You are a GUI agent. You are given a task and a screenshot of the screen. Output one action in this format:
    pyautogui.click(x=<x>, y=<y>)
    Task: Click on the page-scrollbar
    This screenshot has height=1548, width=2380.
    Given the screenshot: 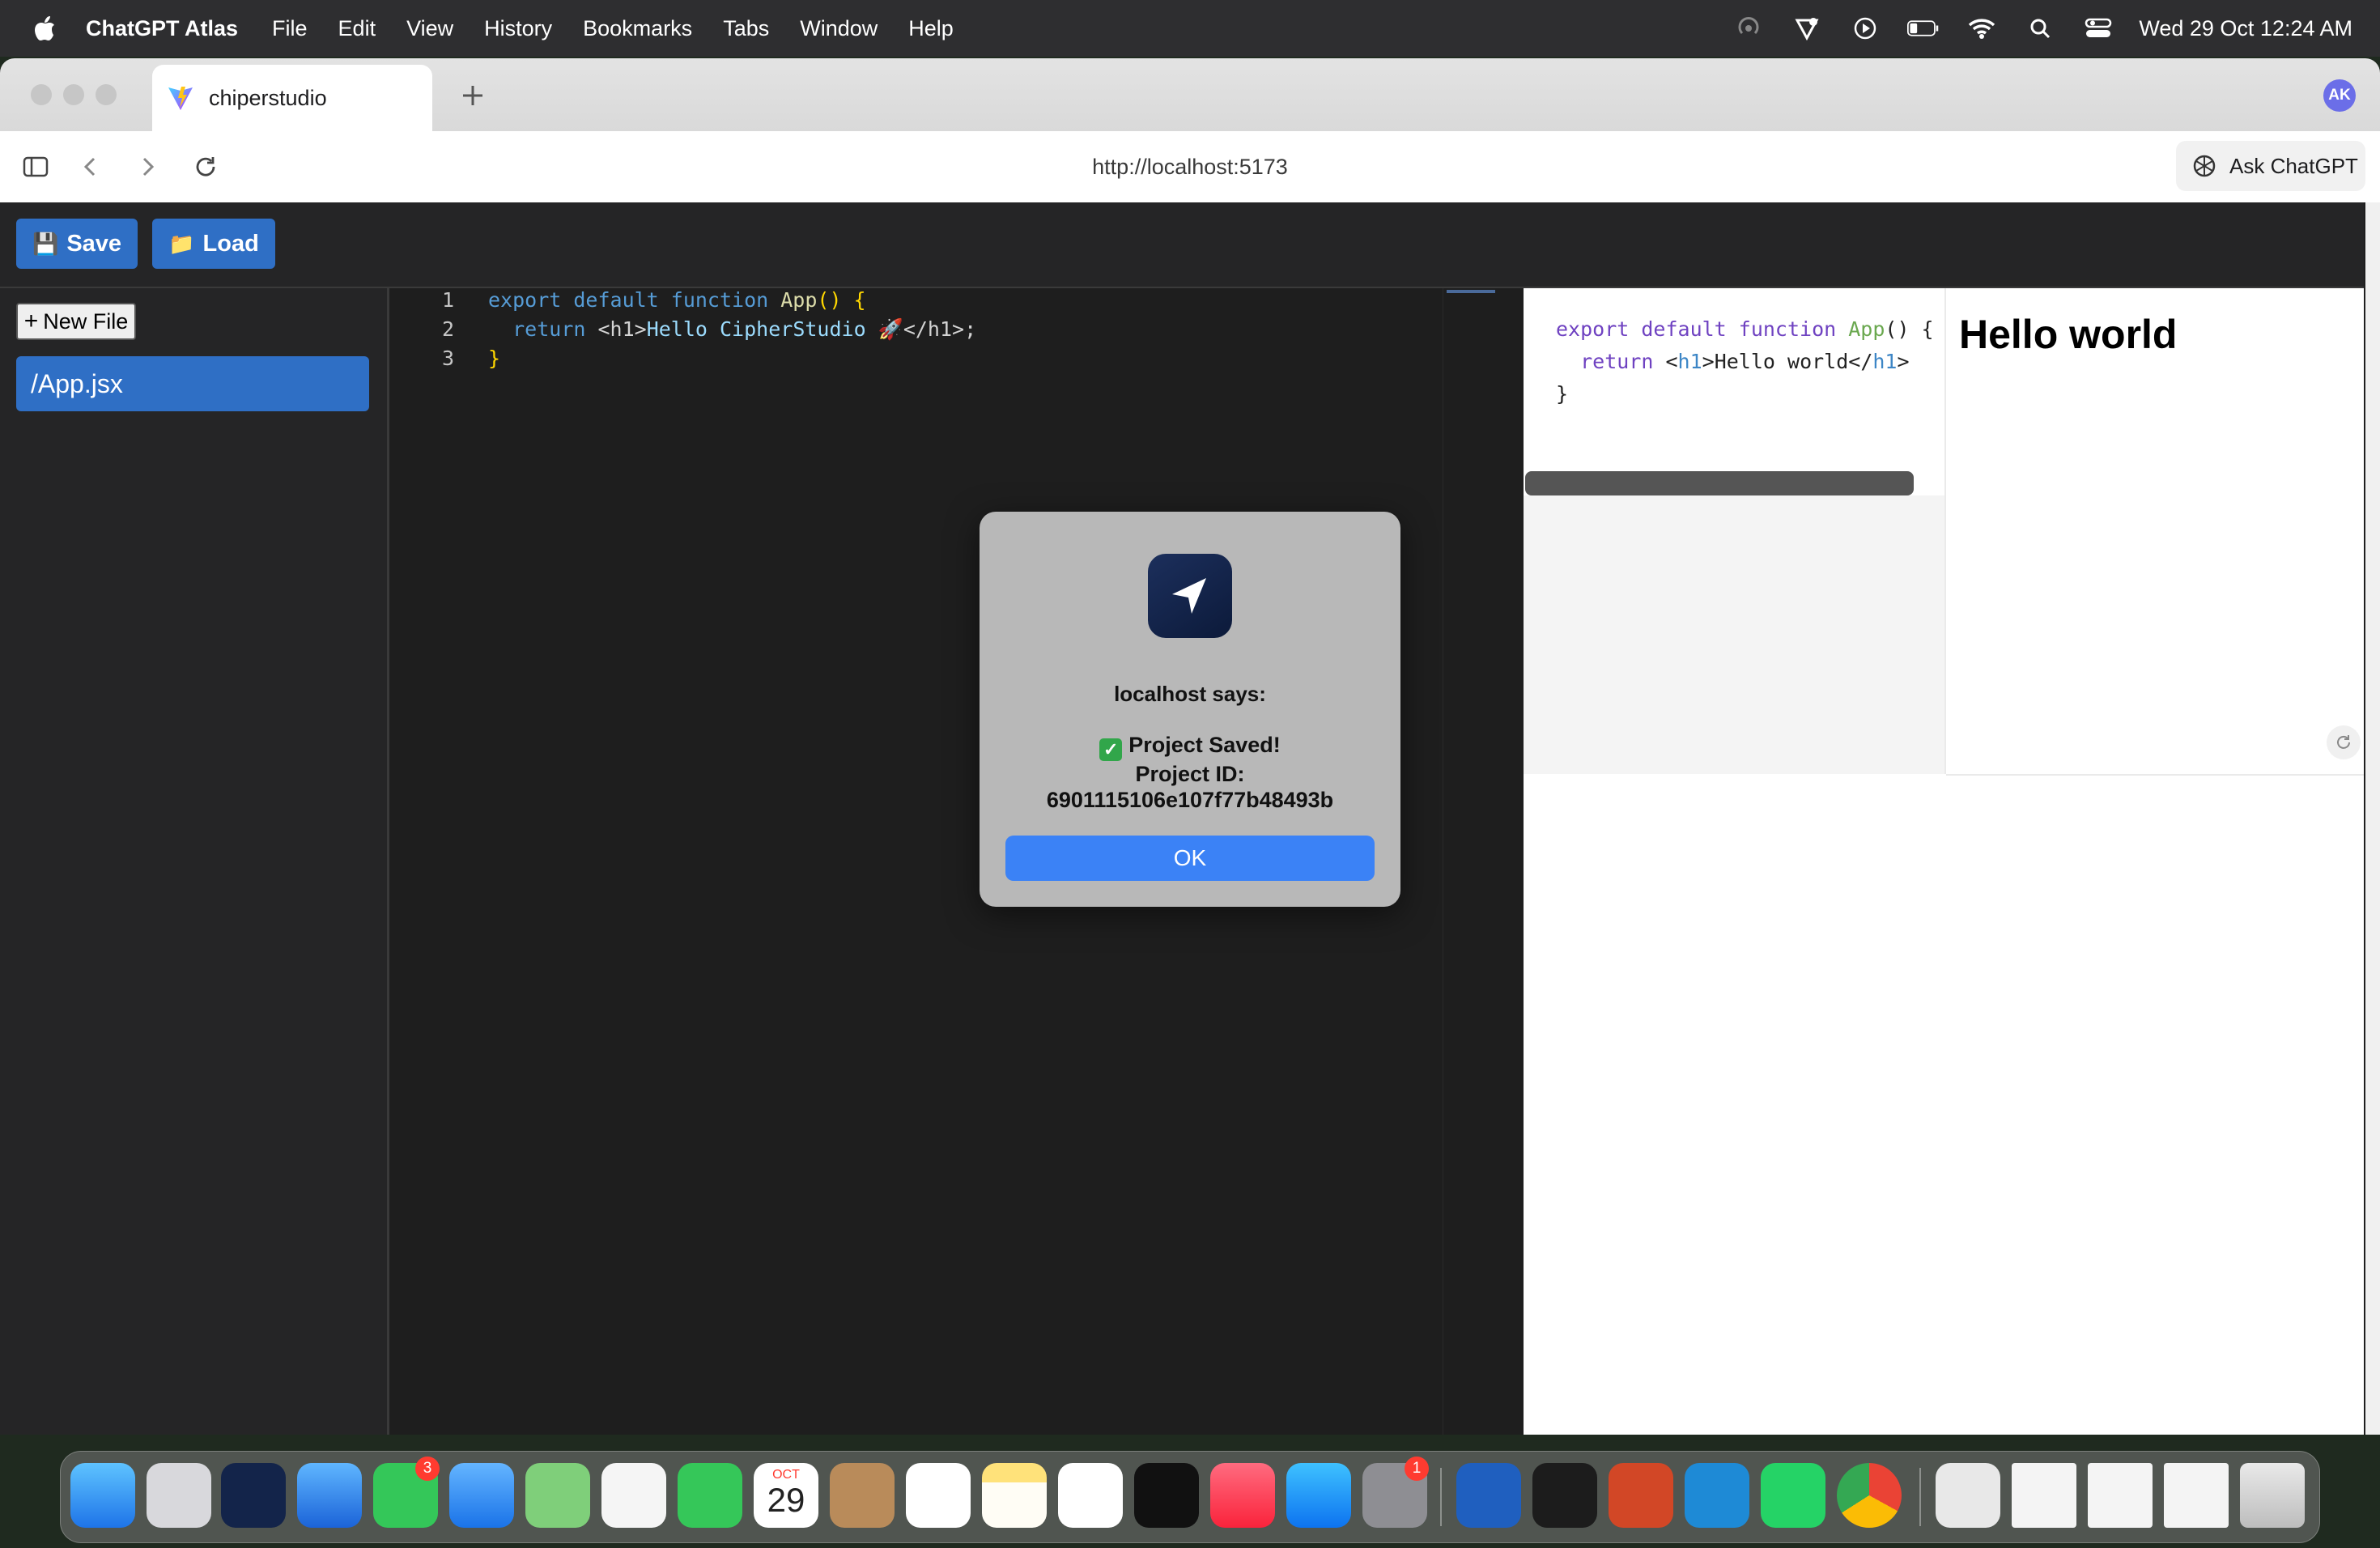 What is the action you would take?
    pyautogui.click(x=2372, y=818)
    